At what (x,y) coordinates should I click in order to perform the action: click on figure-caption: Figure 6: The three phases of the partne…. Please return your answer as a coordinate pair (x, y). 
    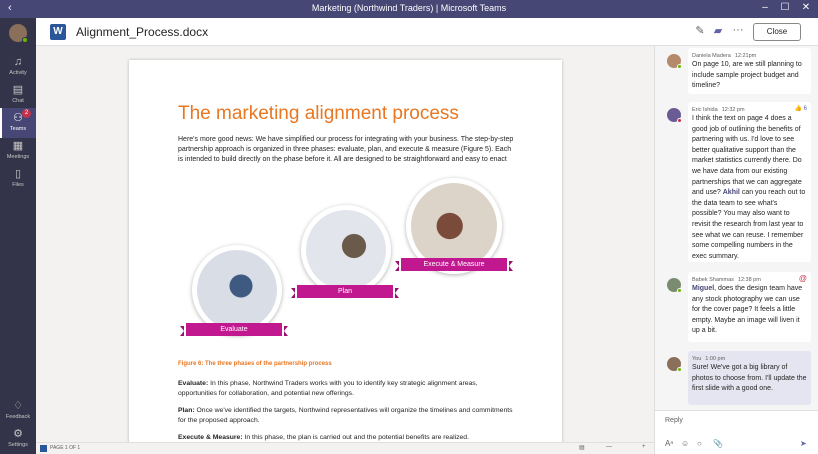
    Looking at the image, I should click on (255, 364).